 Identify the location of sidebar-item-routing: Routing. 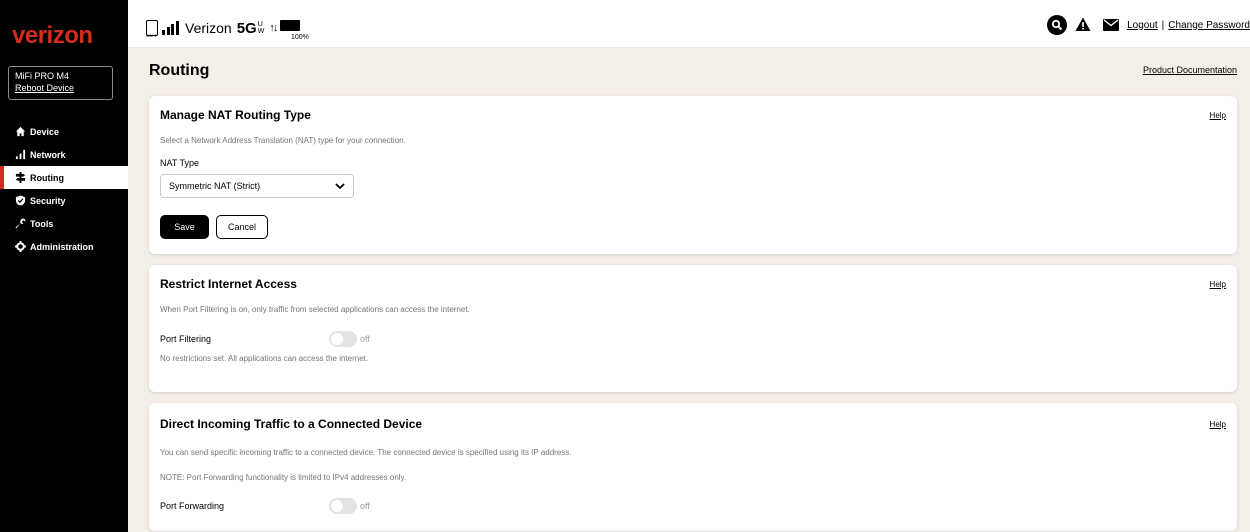
(64, 177).